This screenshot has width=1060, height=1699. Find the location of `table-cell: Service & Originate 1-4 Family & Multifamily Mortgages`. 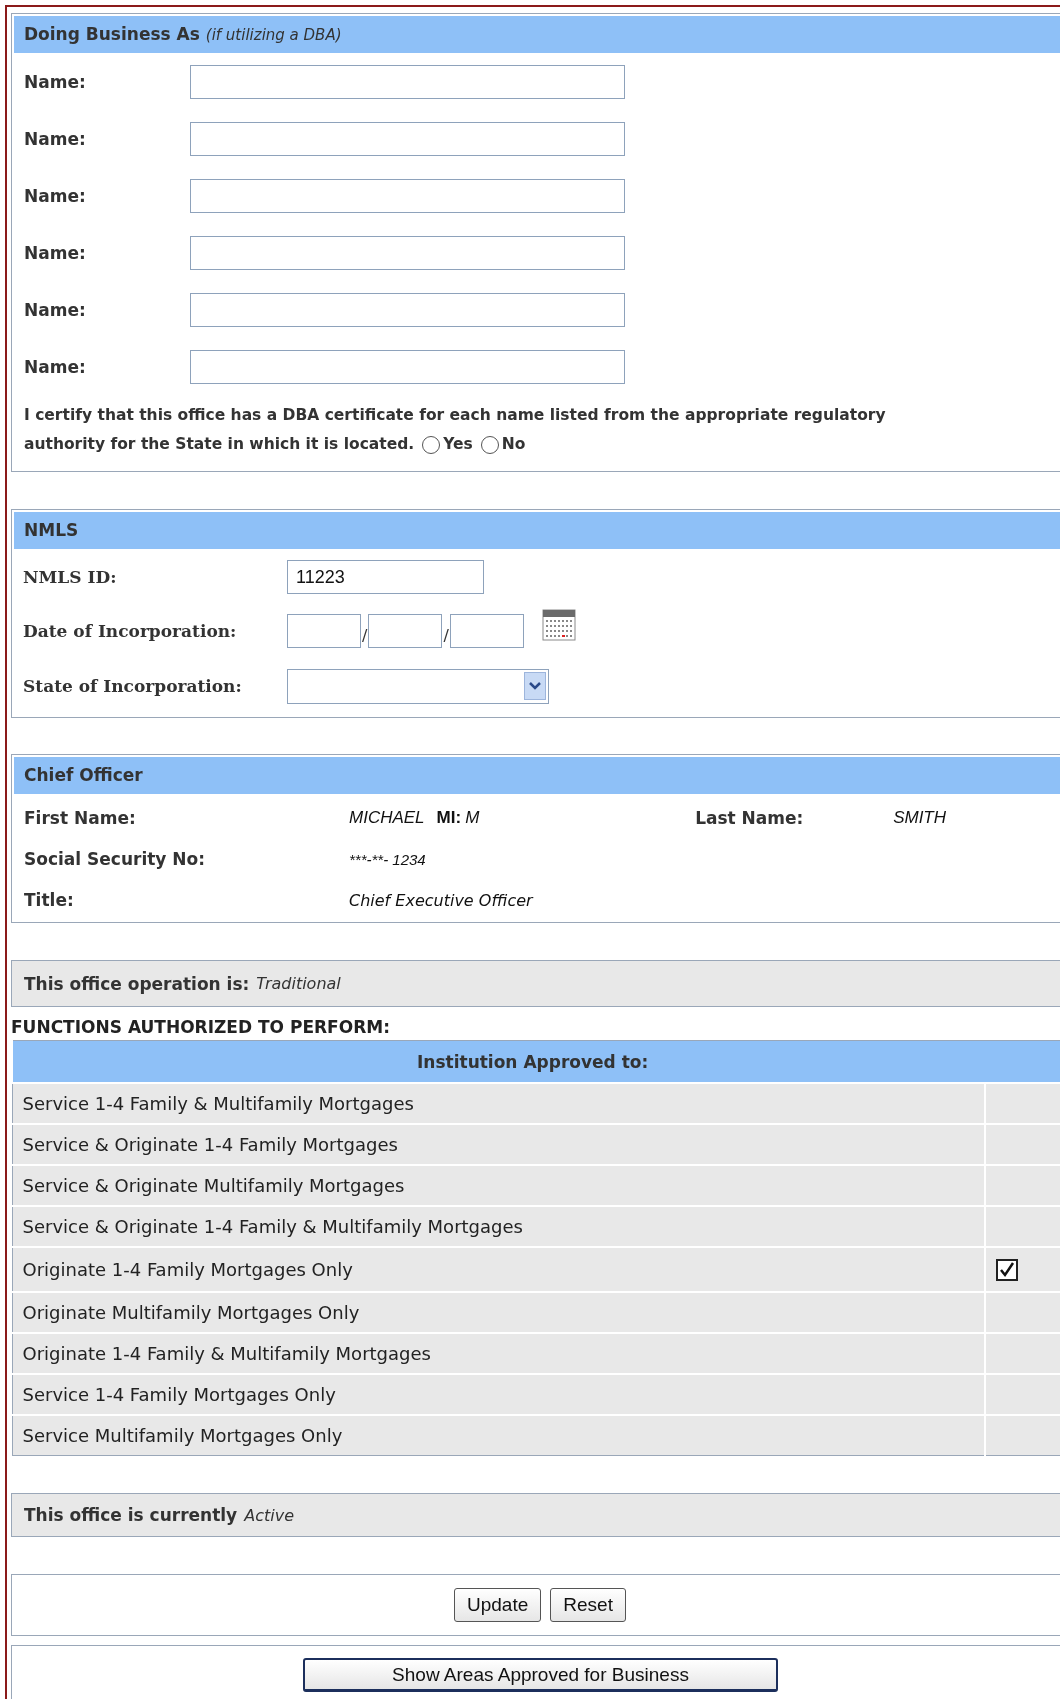

table-cell: Service & Originate 1-4 Family & Multifamily Mortgages is located at coordinates (498, 1226).